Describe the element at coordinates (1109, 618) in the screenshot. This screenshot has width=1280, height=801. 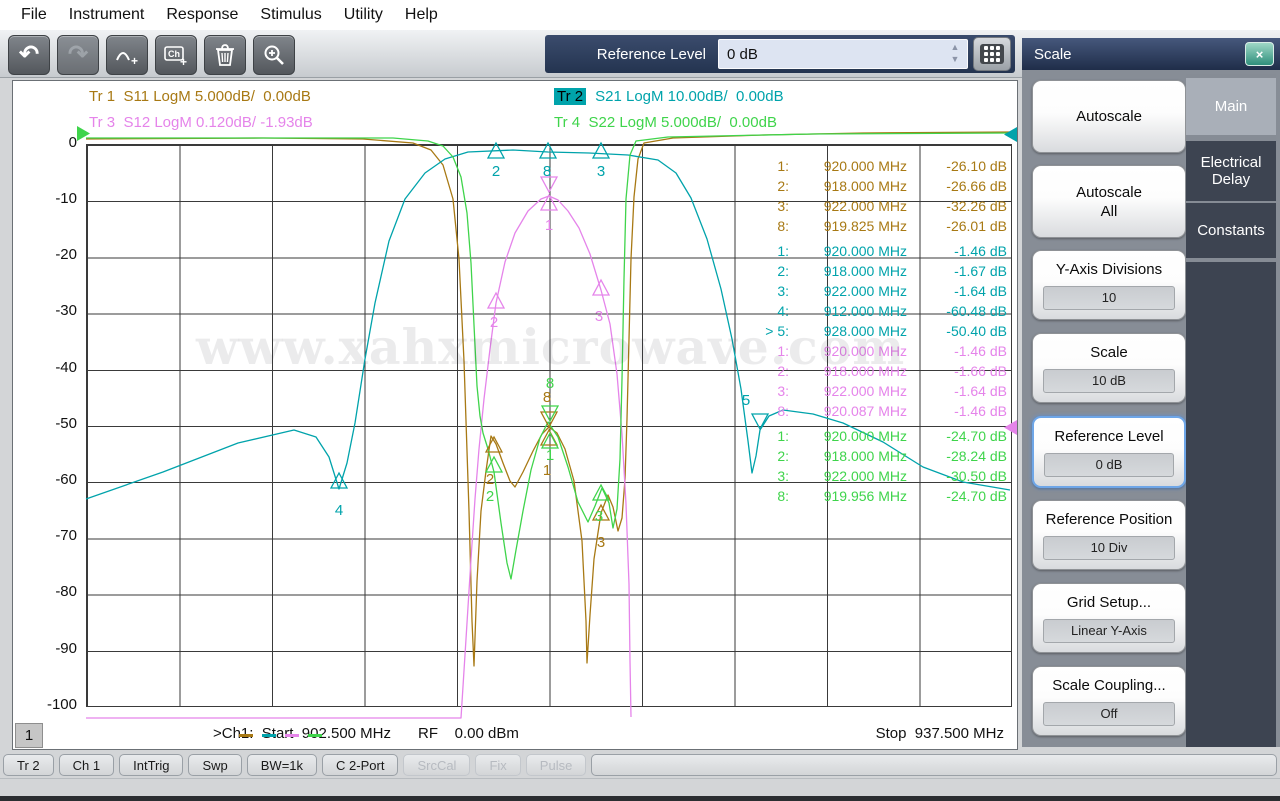
I see `grid-setup-button: Grid Setup... Linear Y-Axis` at that location.